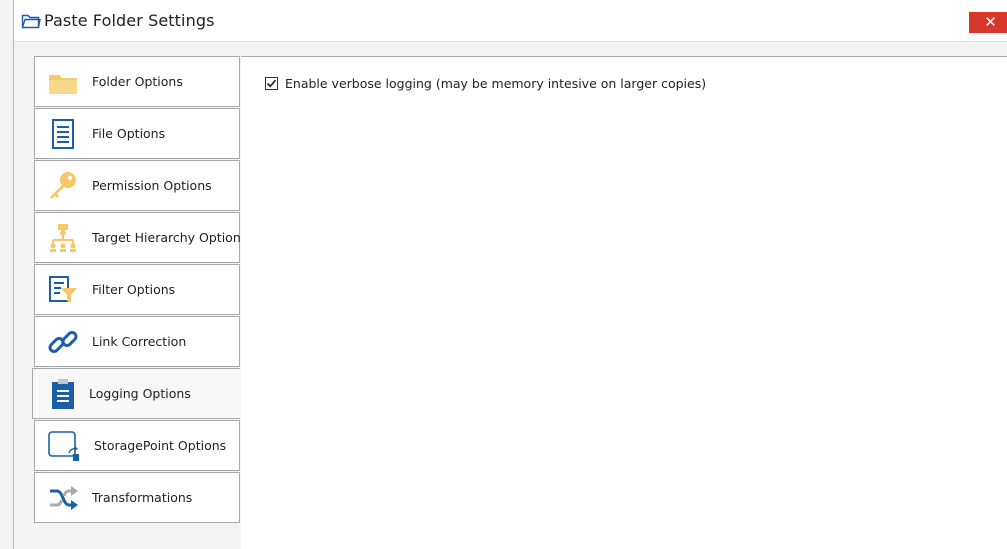 The image size is (1007, 549). What do you see at coordinates (142, 497) in the screenshot?
I see `sidebar-item-label: Transformations` at bounding box center [142, 497].